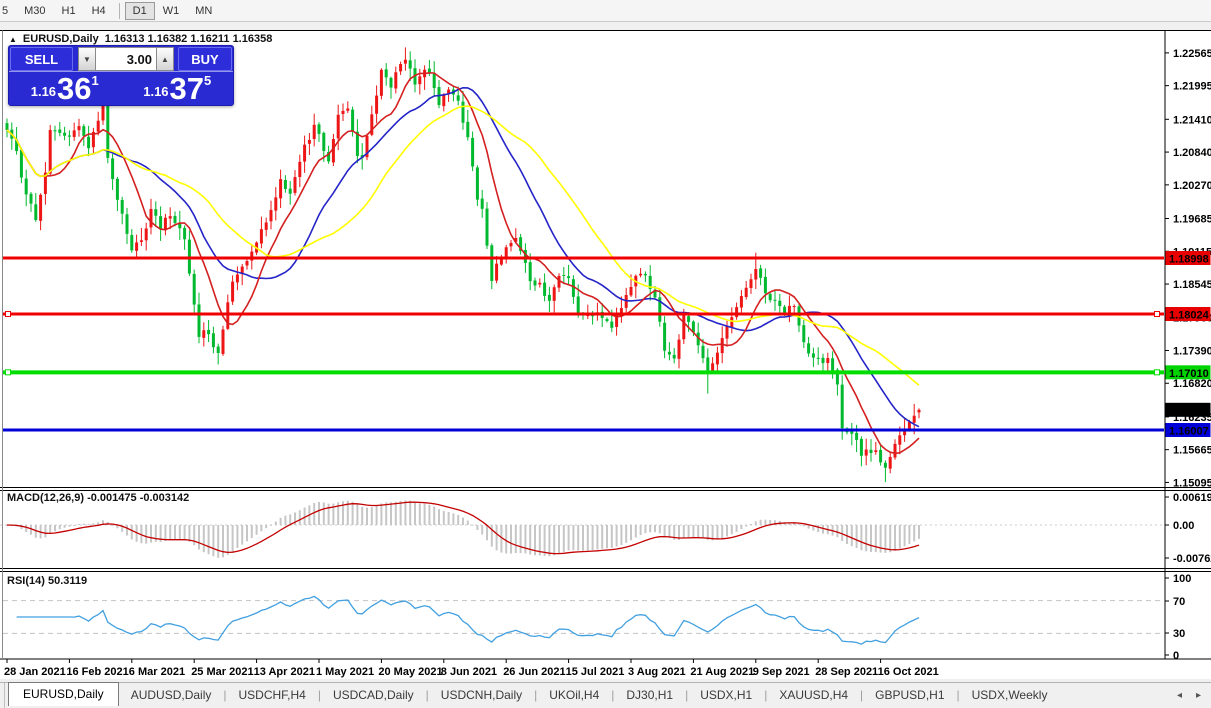  Describe the element at coordinates (1192, 54) in the screenshot. I see `svg-text: 1.22565` at that location.